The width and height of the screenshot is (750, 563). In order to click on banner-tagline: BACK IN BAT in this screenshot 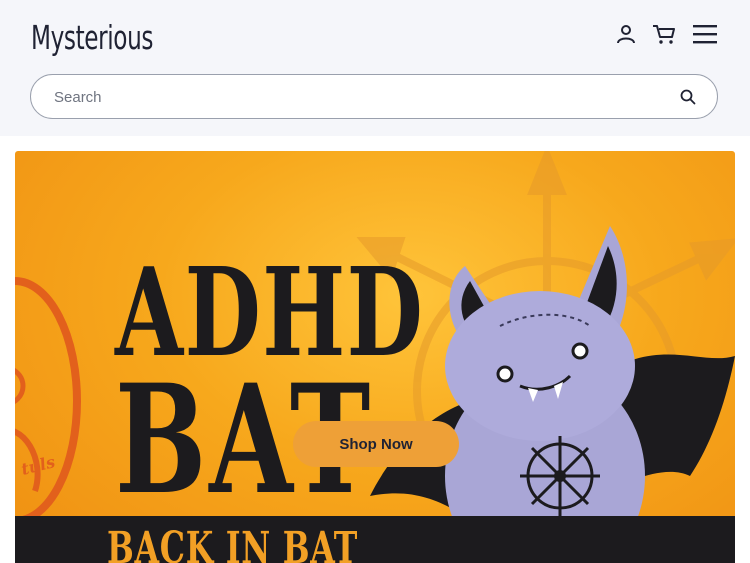, I will do `click(233, 543)`.